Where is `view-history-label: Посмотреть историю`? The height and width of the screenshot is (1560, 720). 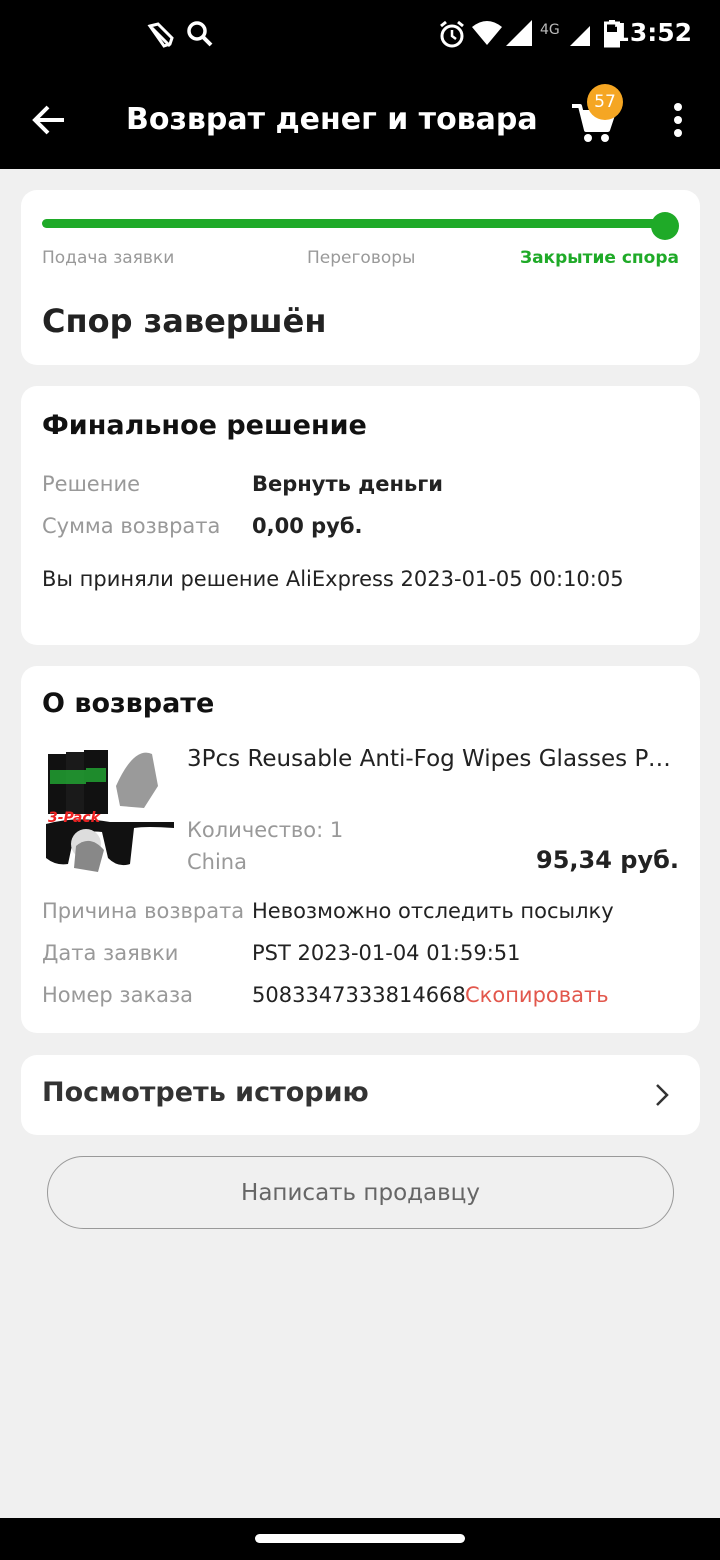 view-history-label: Посмотреть историю is located at coordinates (205, 1092).